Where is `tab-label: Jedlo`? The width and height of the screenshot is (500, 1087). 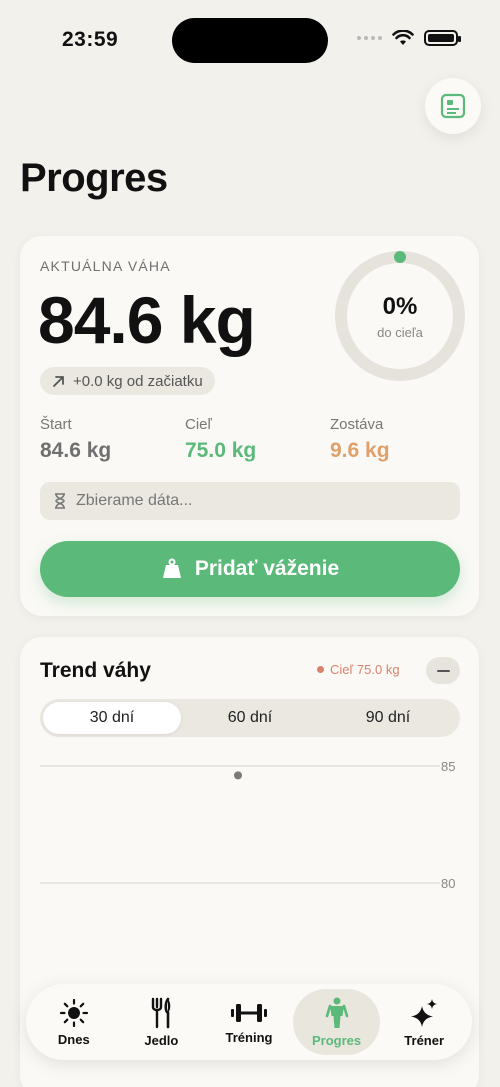
tab-label: Jedlo is located at coordinates (161, 1040).